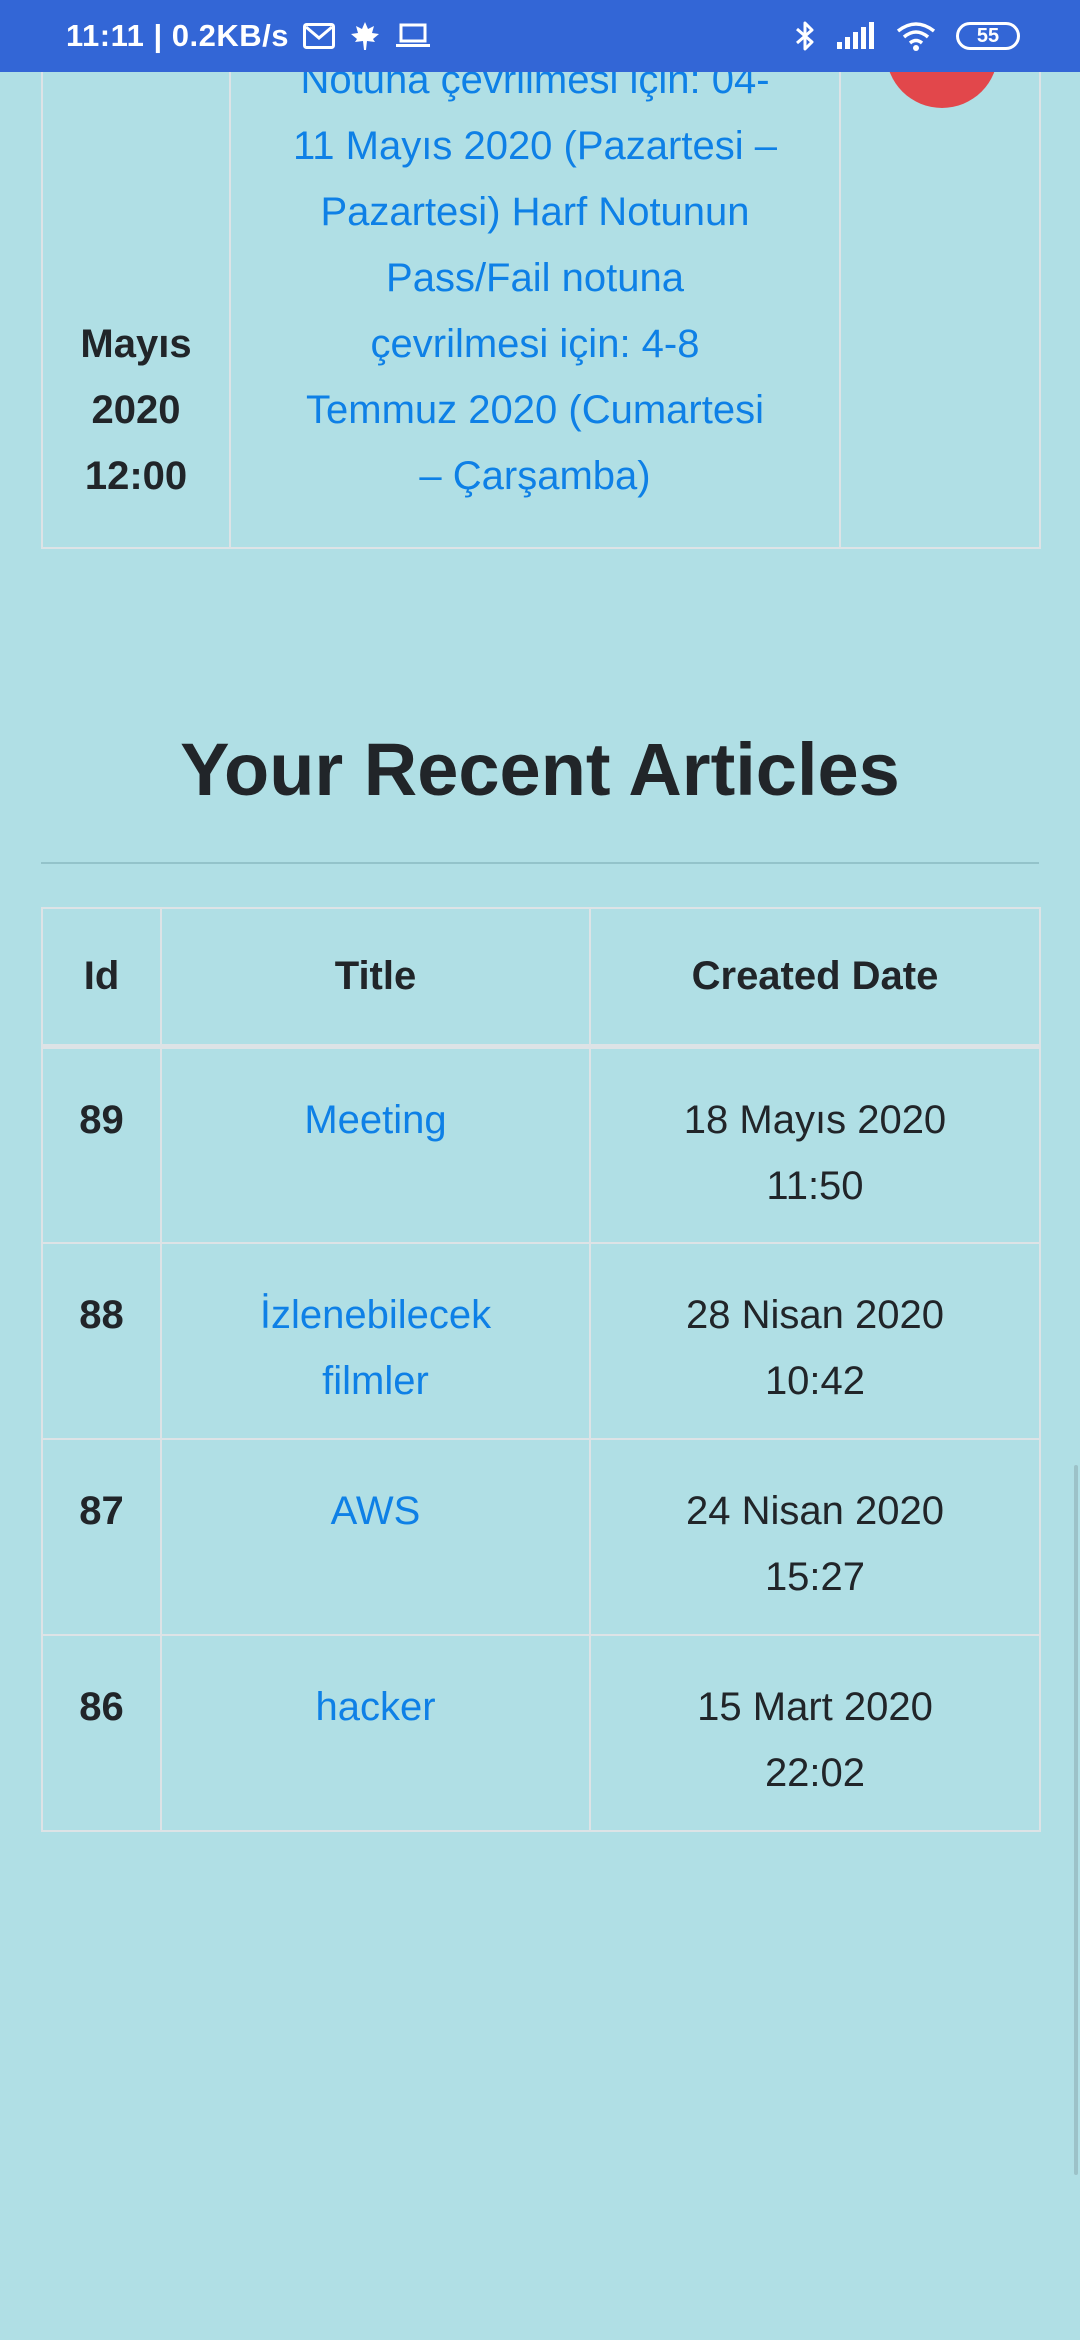 The height and width of the screenshot is (2340, 1080). What do you see at coordinates (101, 1732) in the screenshot?
I see `article-id: 86` at bounding box center [101, 1732].